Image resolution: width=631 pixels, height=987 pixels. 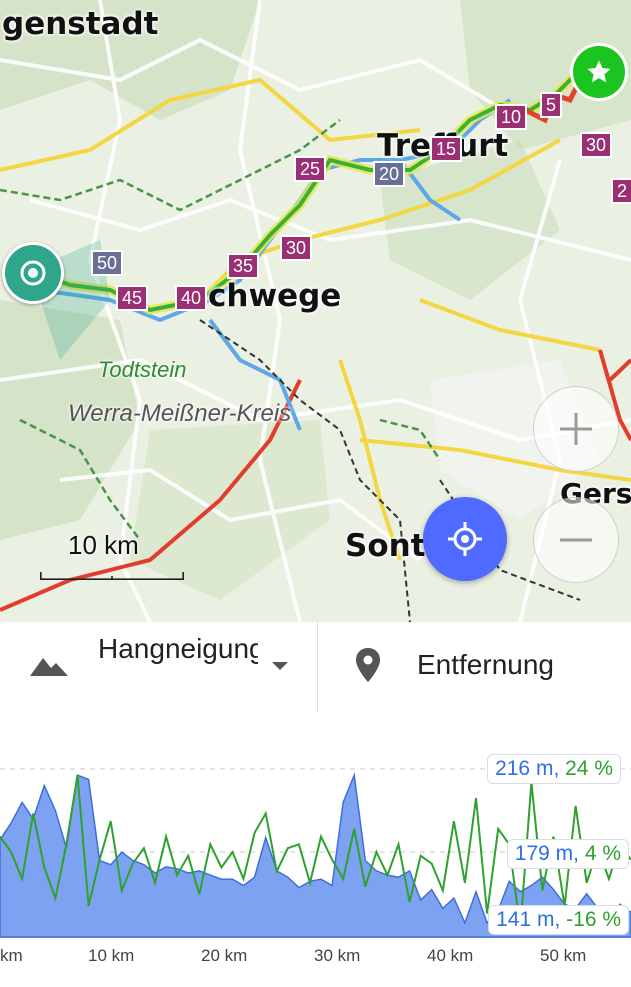 I want to click on km-marker: 5, so click(x=551, y=105).